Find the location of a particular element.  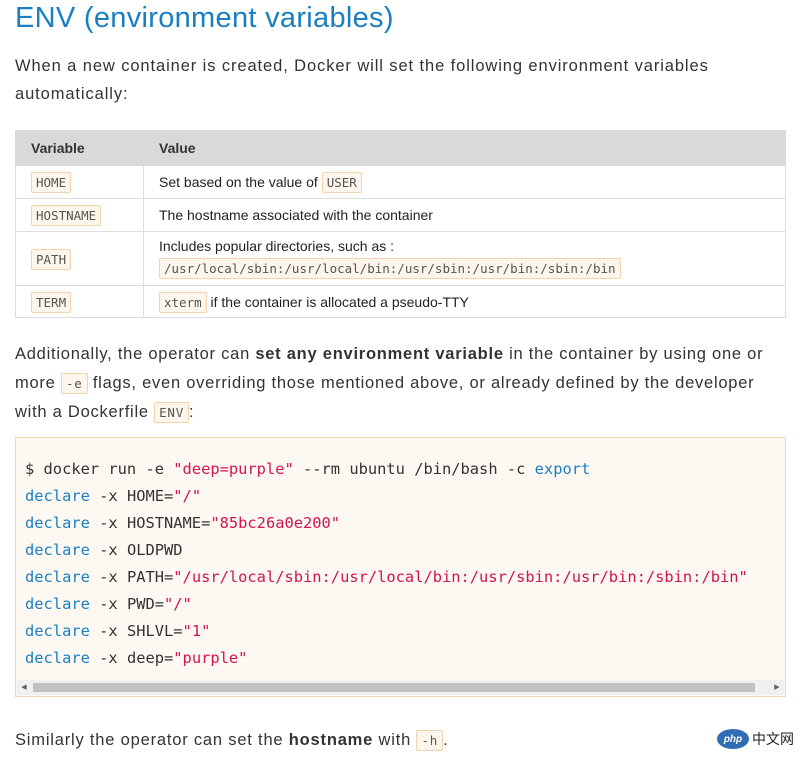

variable-cell: HOME is located at coordinates (79, 182).